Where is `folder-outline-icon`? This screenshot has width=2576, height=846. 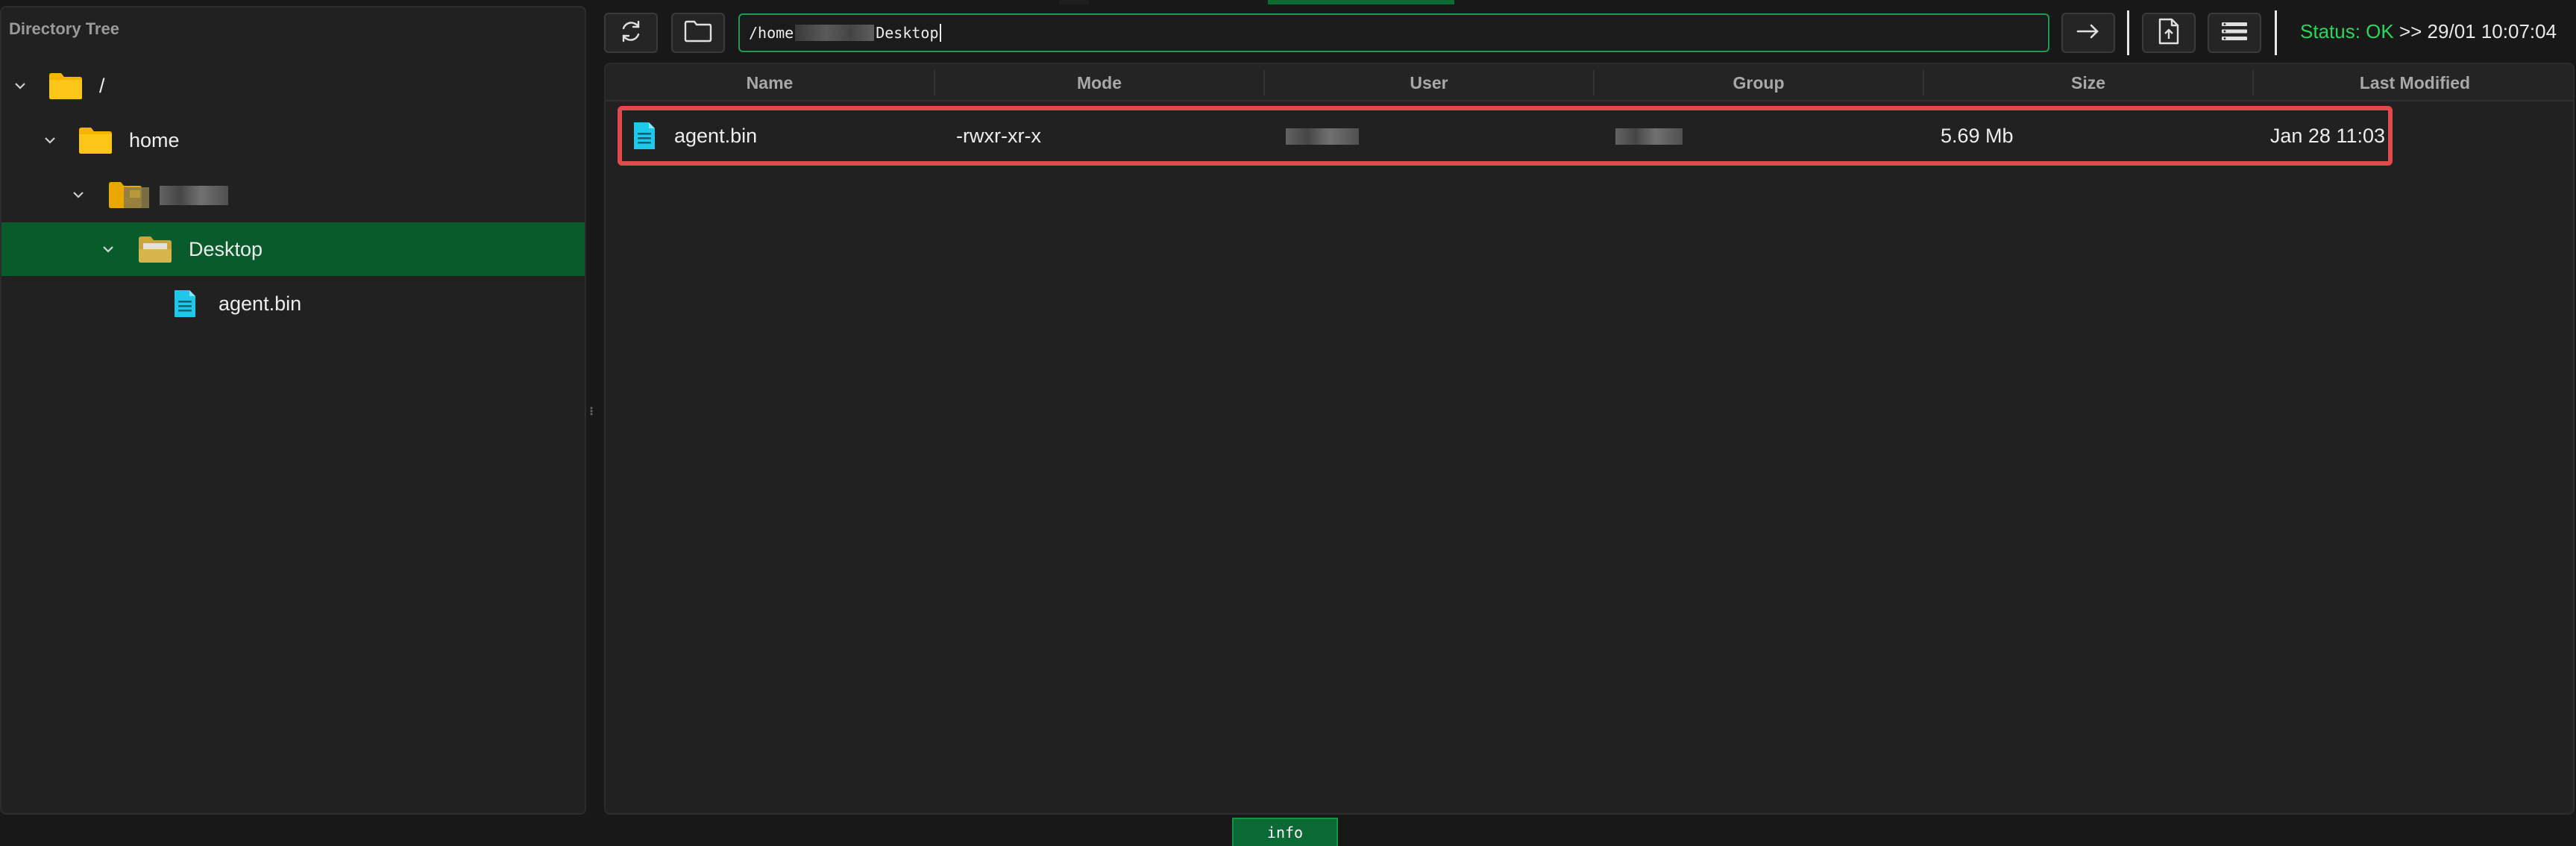 folder-outline-icon is located at coordinates (698, 33).